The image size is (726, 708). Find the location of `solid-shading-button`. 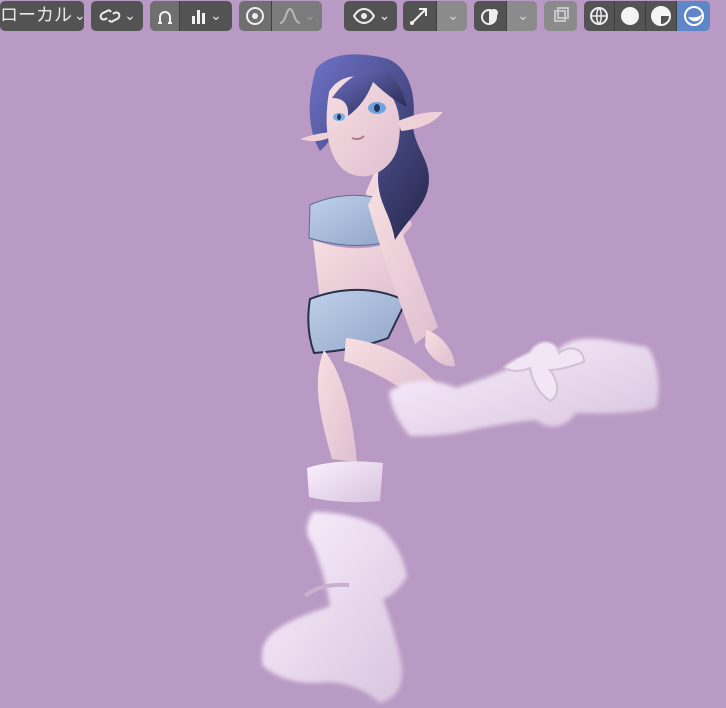

solid-shading-button is located at coordinates (630, 16).